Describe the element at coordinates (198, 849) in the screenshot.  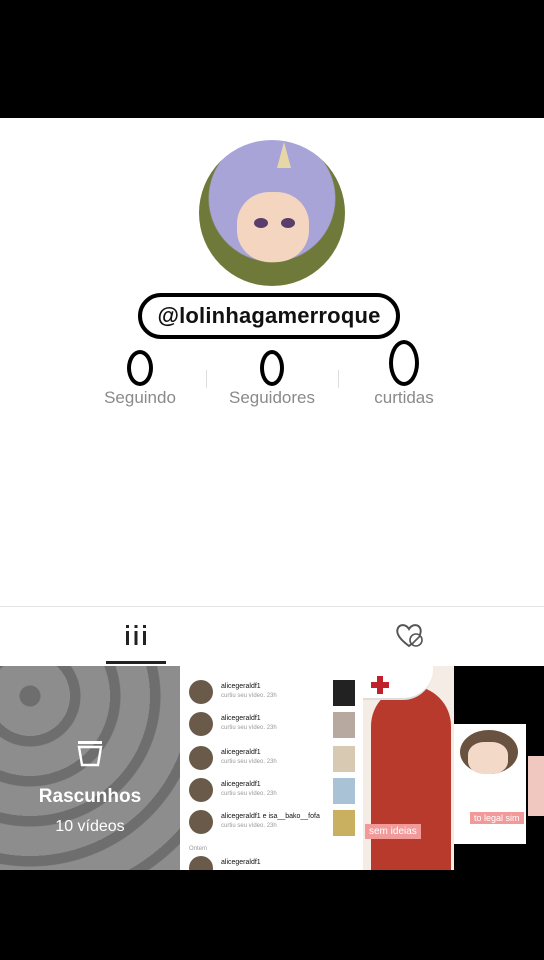
I see `section-label: Ontem` at that location.